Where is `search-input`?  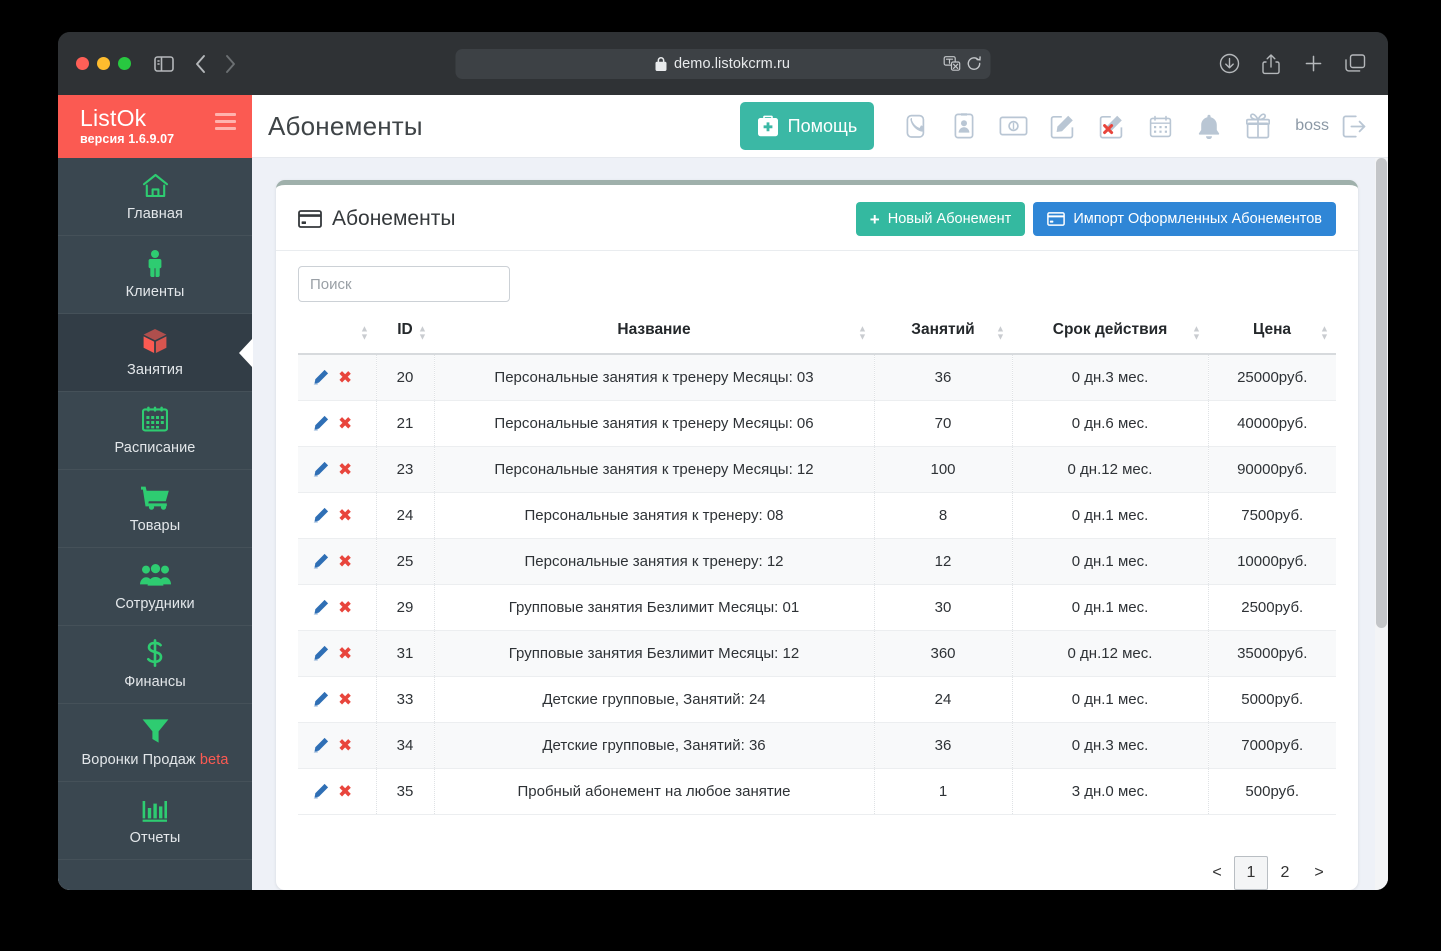 search-input is located at coordinates (404, 284).